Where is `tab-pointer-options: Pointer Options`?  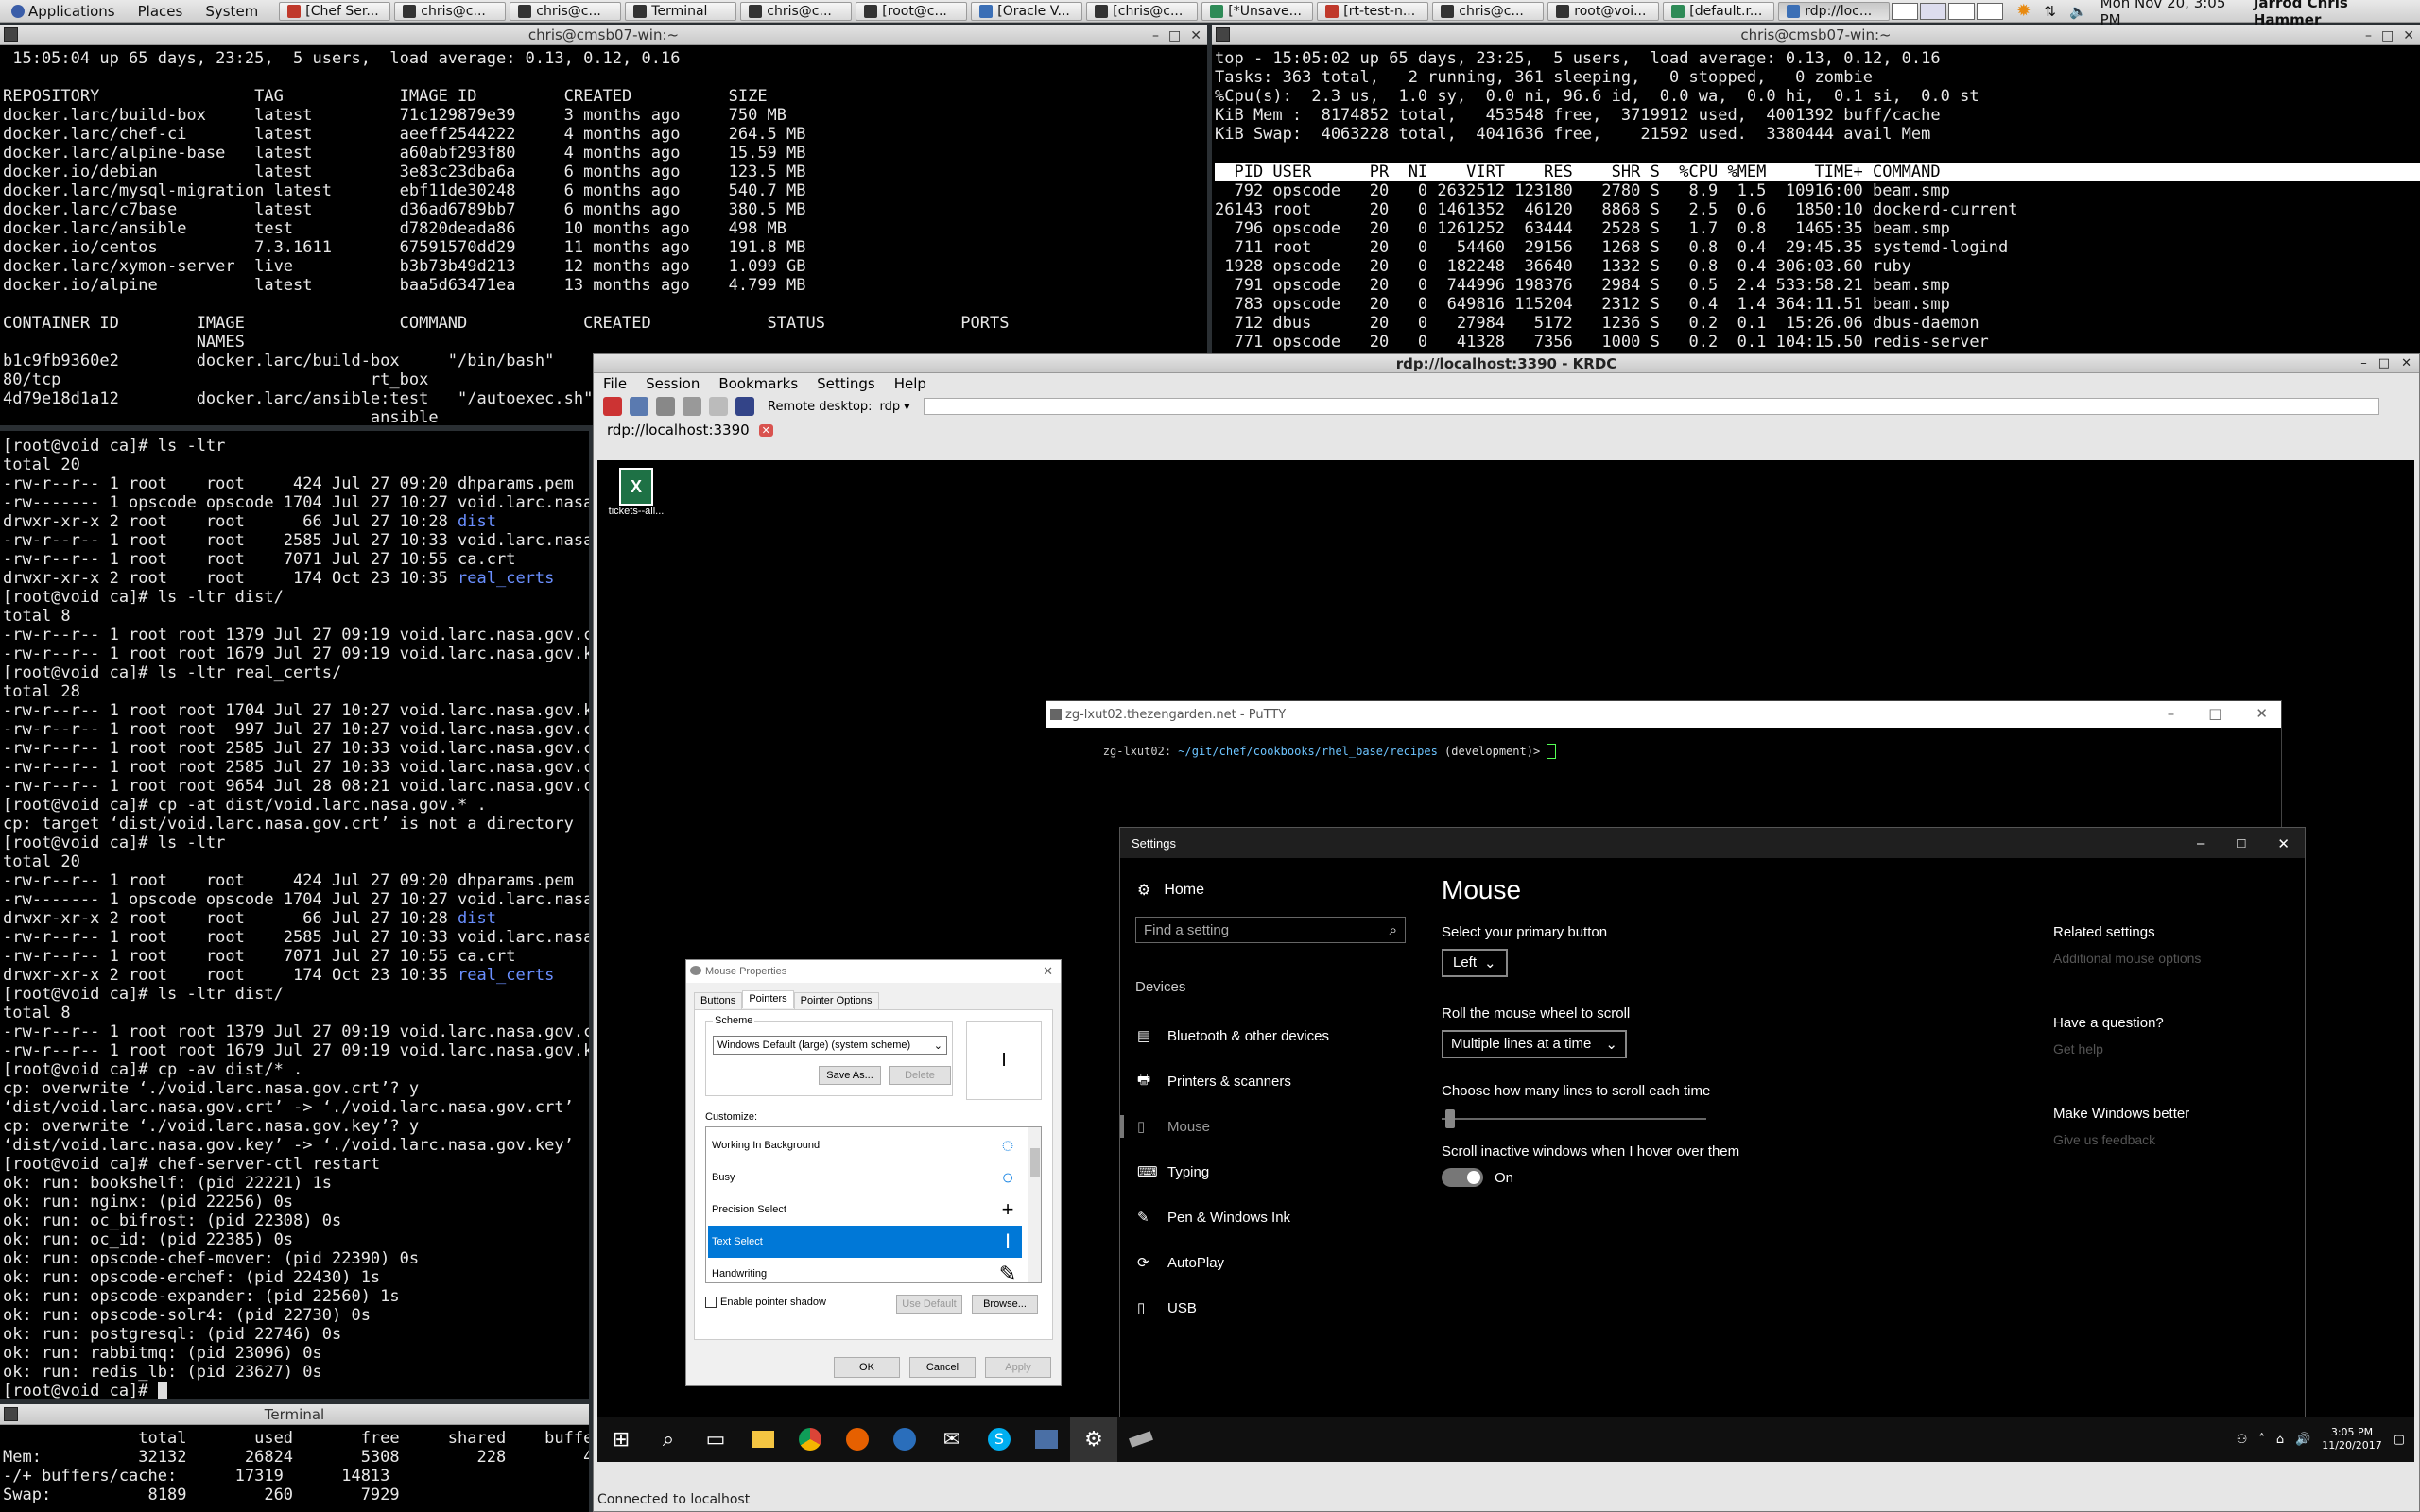
tab-pointer-options: Pointer Options is located at coordinates (836, 1001).